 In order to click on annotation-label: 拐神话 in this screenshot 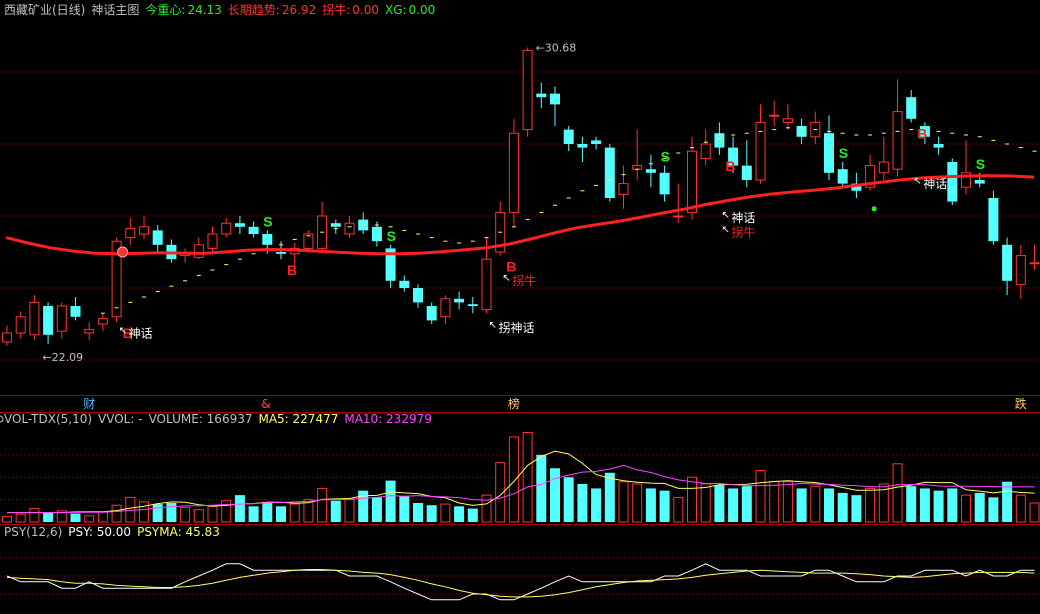, I will do `click(517, 327)`.